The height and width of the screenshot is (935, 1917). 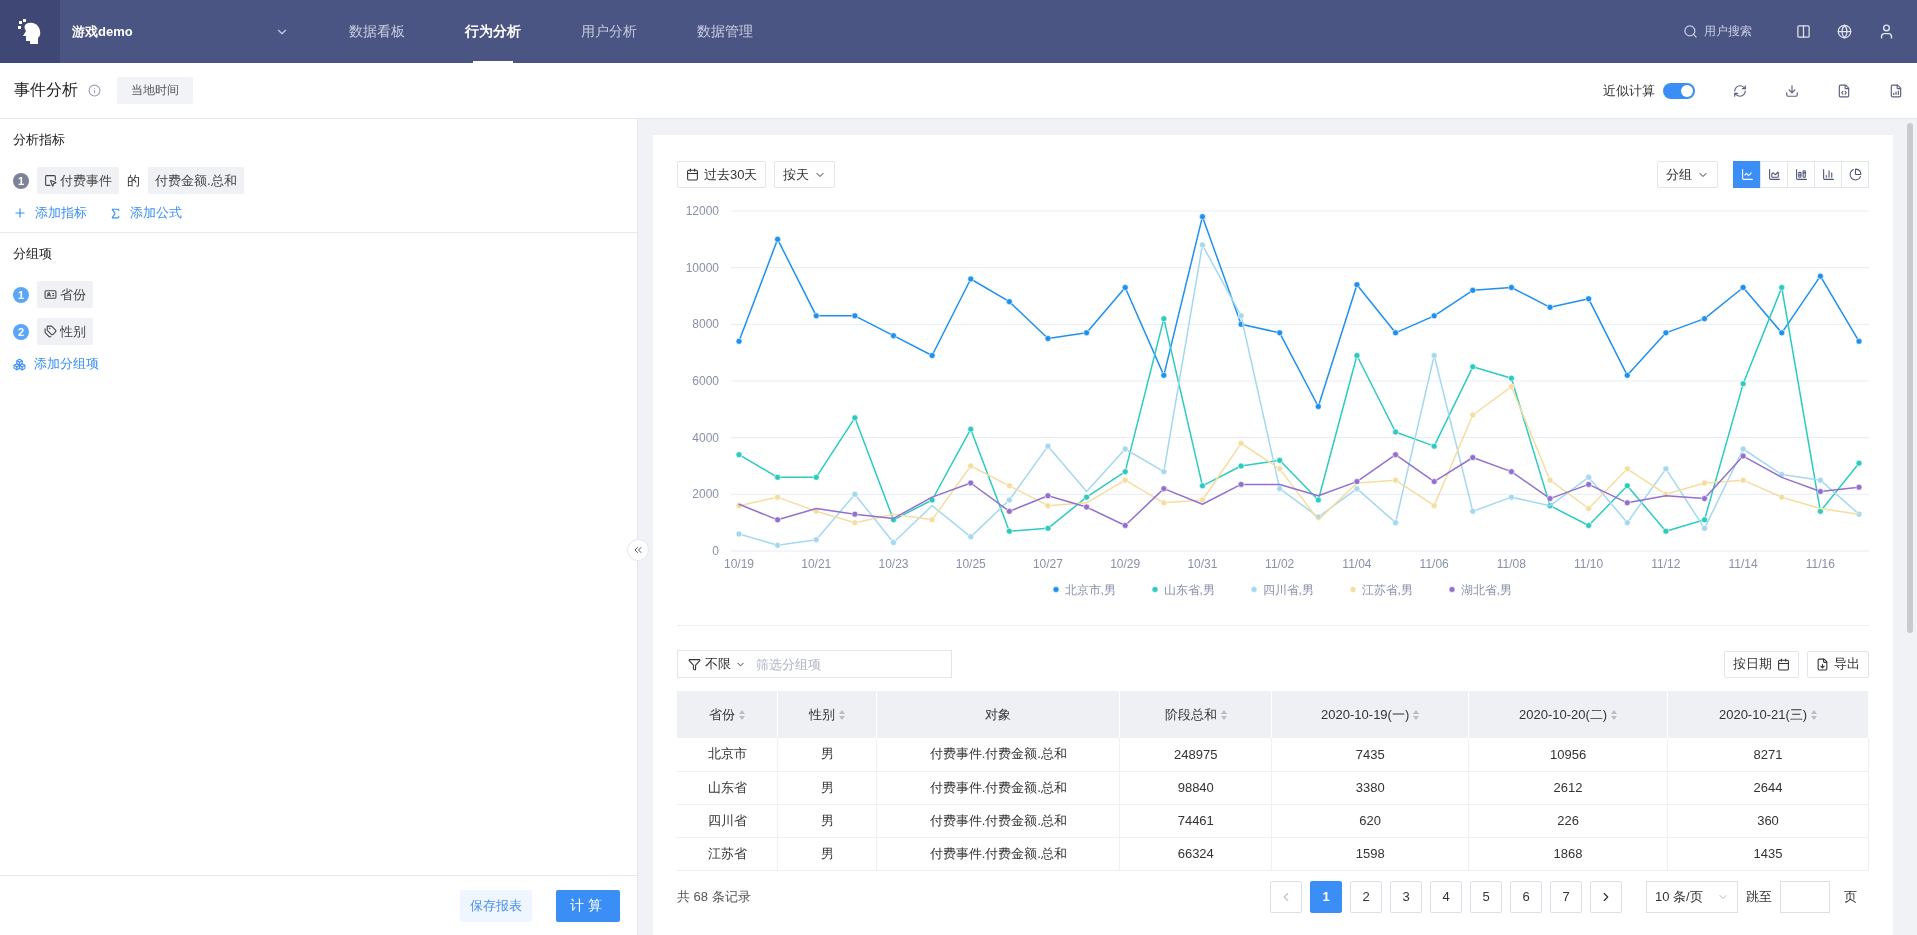 What do you see at coordinates (1896, 90) in the screenshot?
I see `chart-file-icon` at bounding box center [1896, 90].